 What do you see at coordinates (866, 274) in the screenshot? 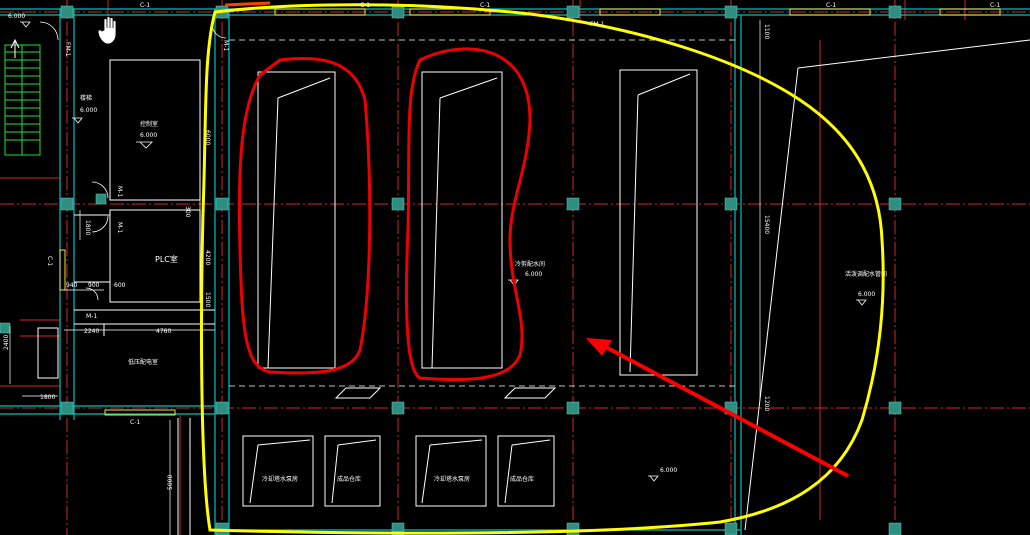
I see `label-hot-cut-room: 活泼调配水管间` at bounding box center [866, 274].